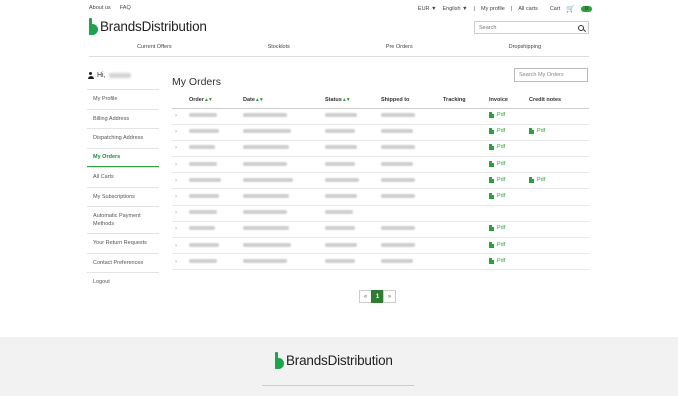  What do you see at coordinates (123, 262) in the screenshot?
I see `sidebar-item-contact-preferences: Contact Preferences` at bounding box center [123, 262].